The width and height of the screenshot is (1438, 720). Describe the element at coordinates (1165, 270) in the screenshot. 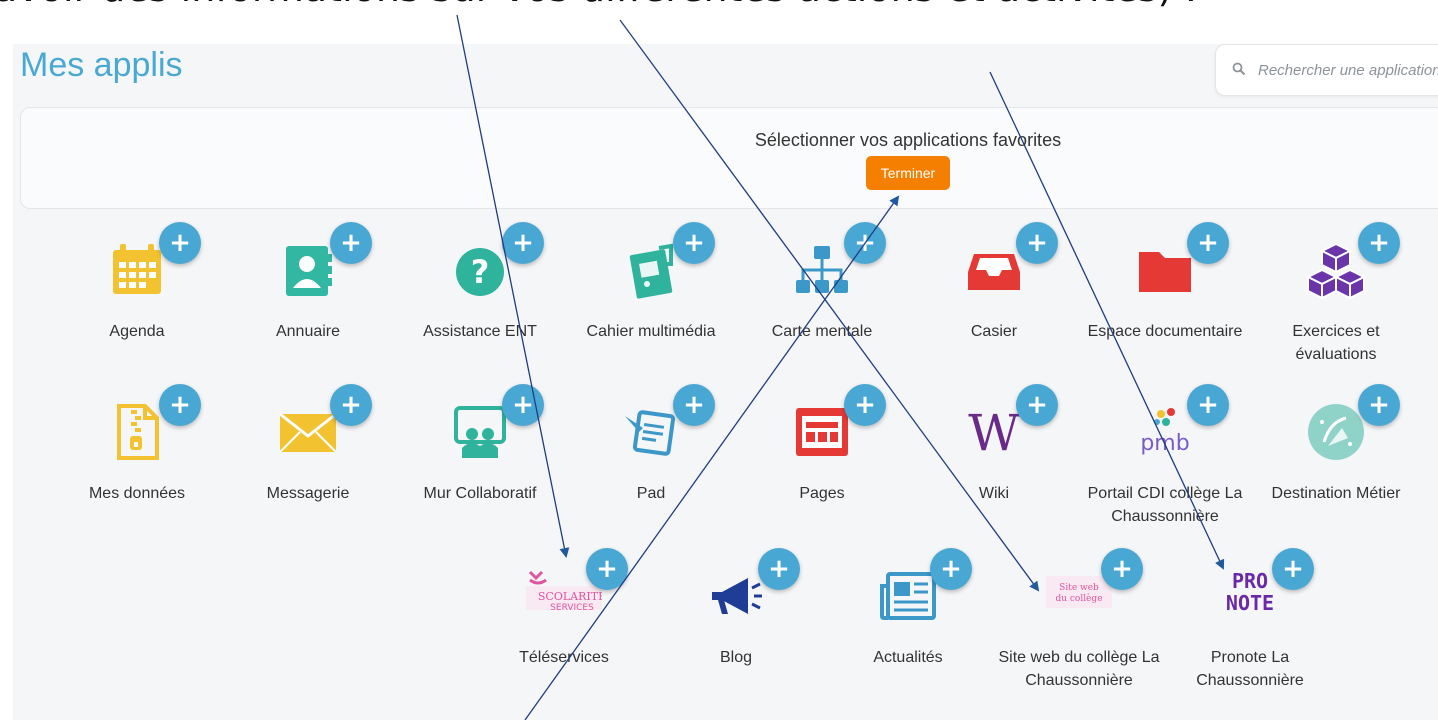

I see `folder-icon` at that location.